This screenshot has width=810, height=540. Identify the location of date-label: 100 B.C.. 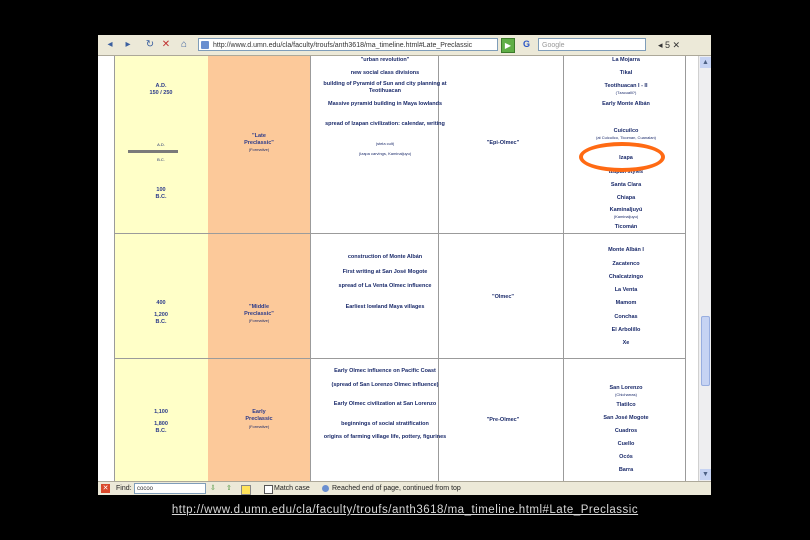
(161, 193).